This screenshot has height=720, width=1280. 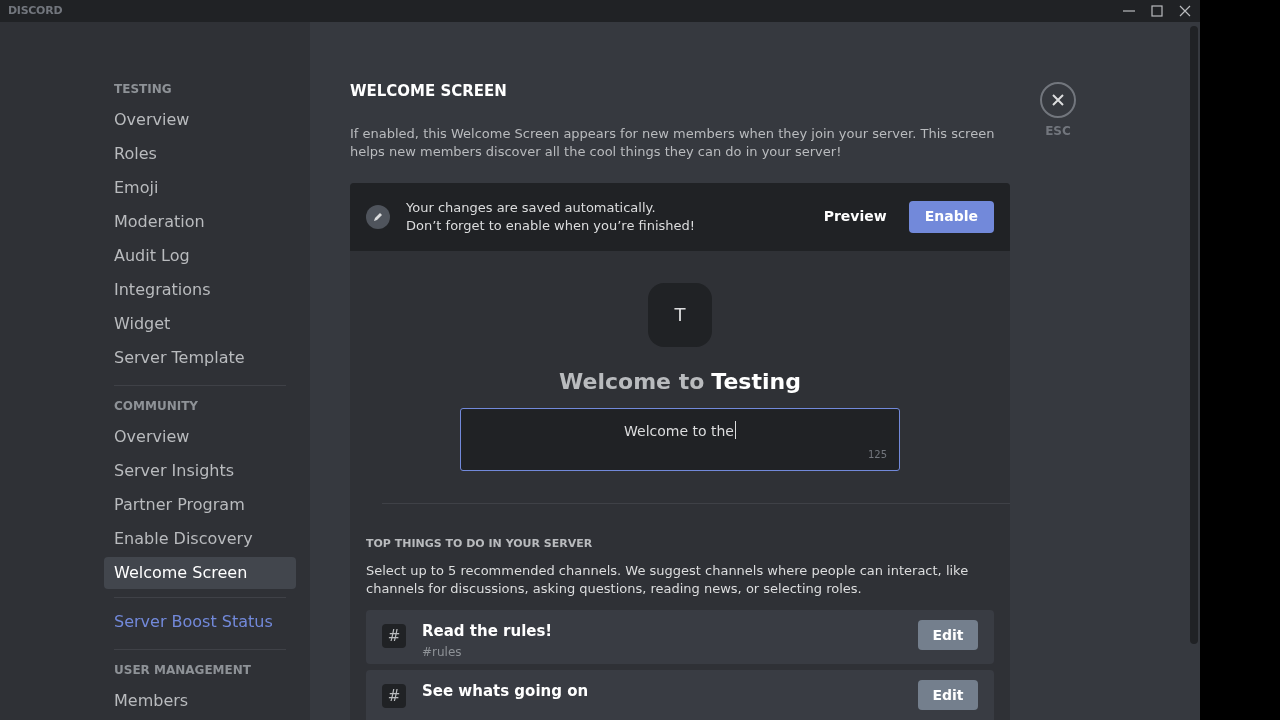 What do you see at coordinates (480, 543) in the screenshot?
I see `section-heading: TOP THINGS TO DO IN YOUR SERVER` at bounding box center [480, 543].